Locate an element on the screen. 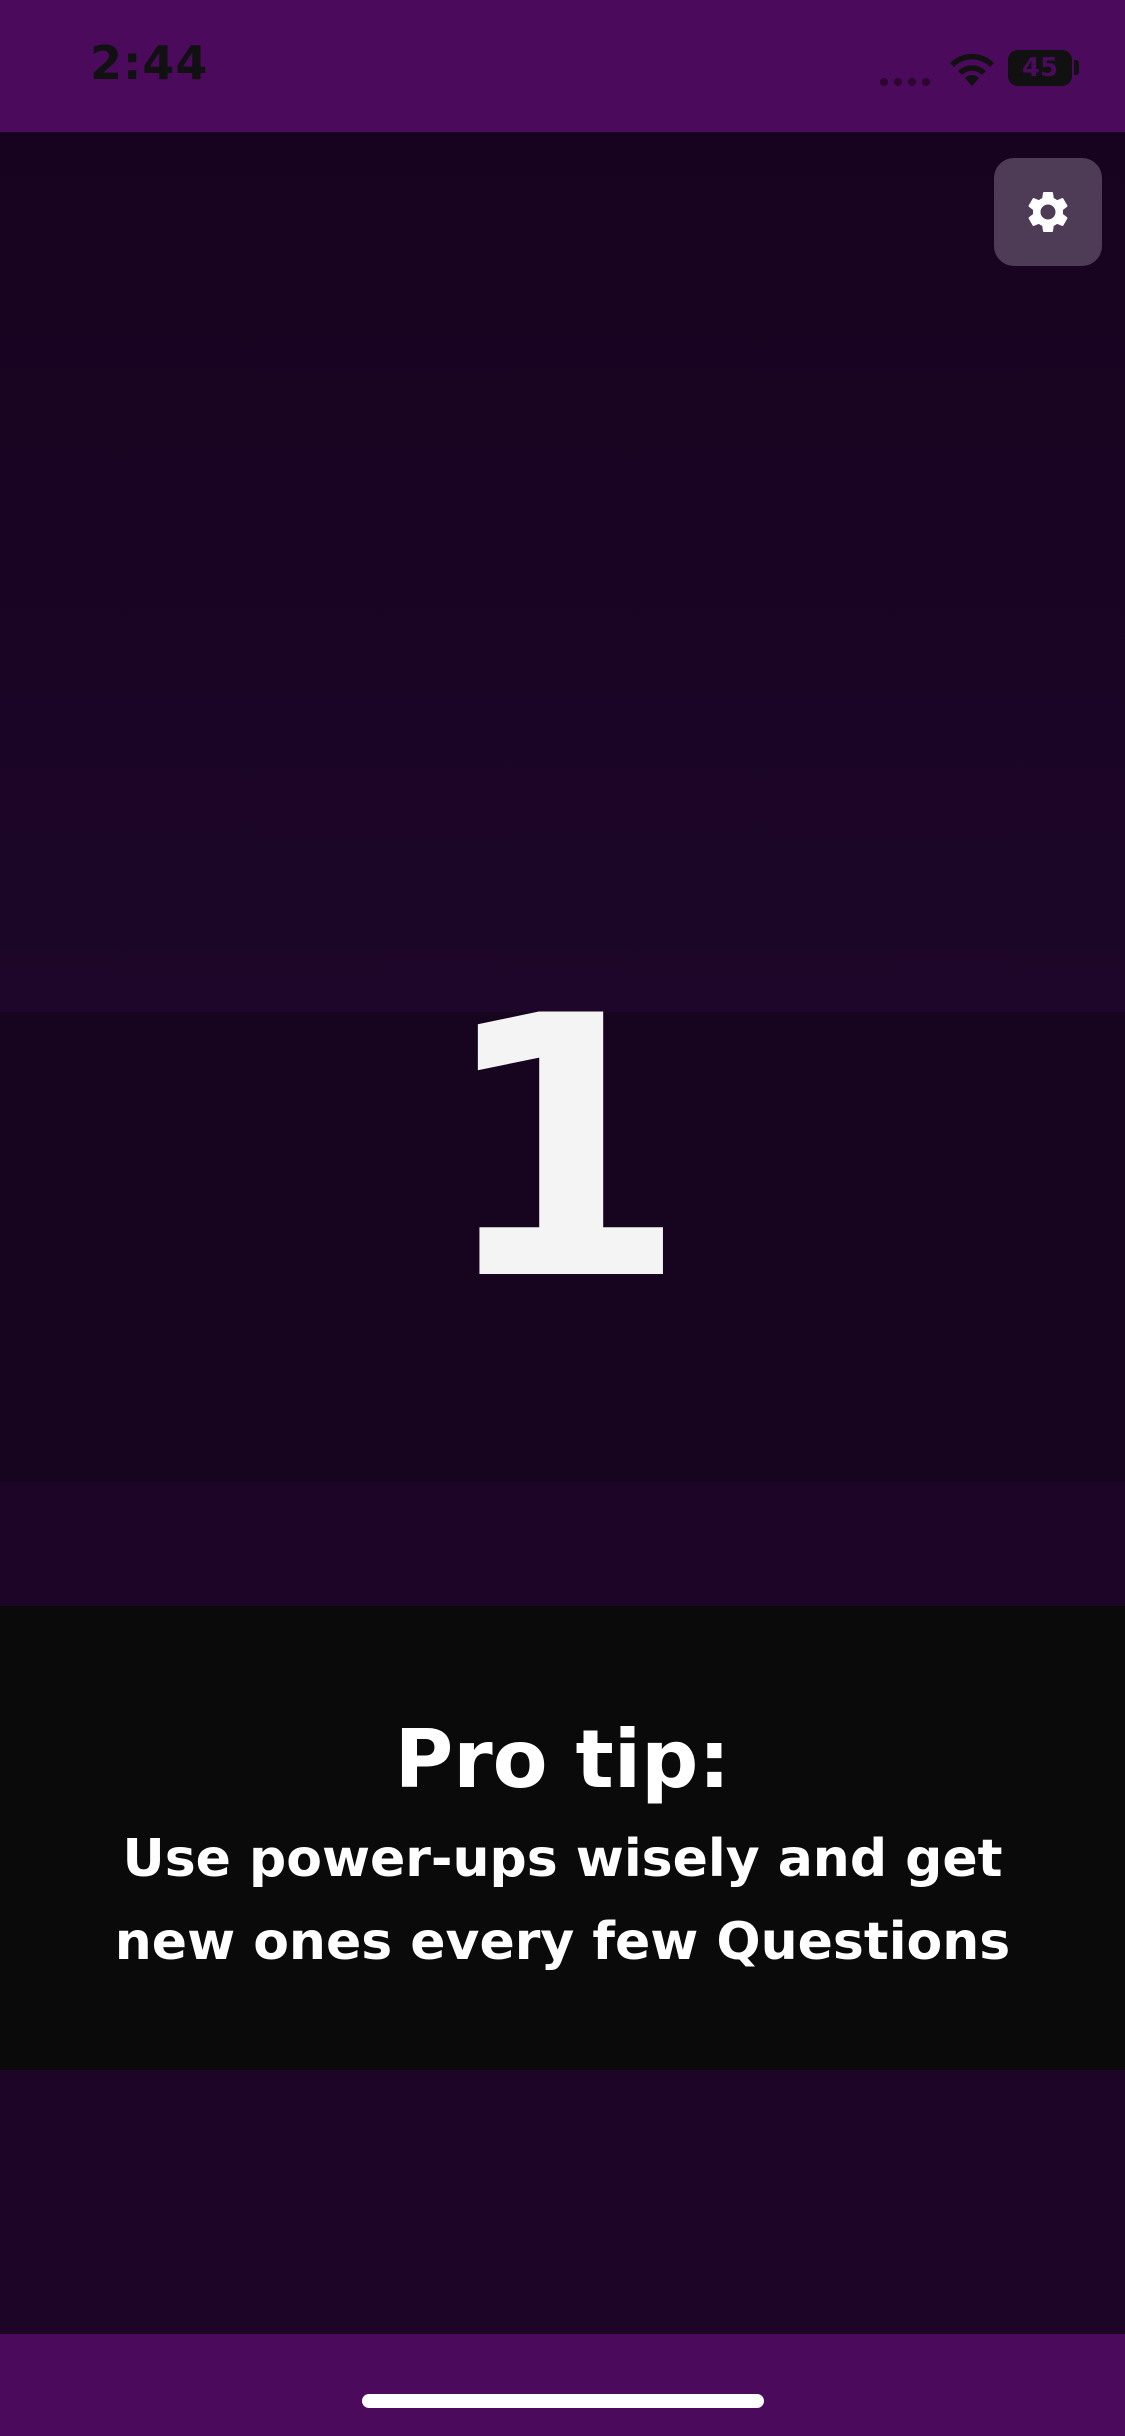  tip-title: Pro tip: is located at coordinates (562, 1759).